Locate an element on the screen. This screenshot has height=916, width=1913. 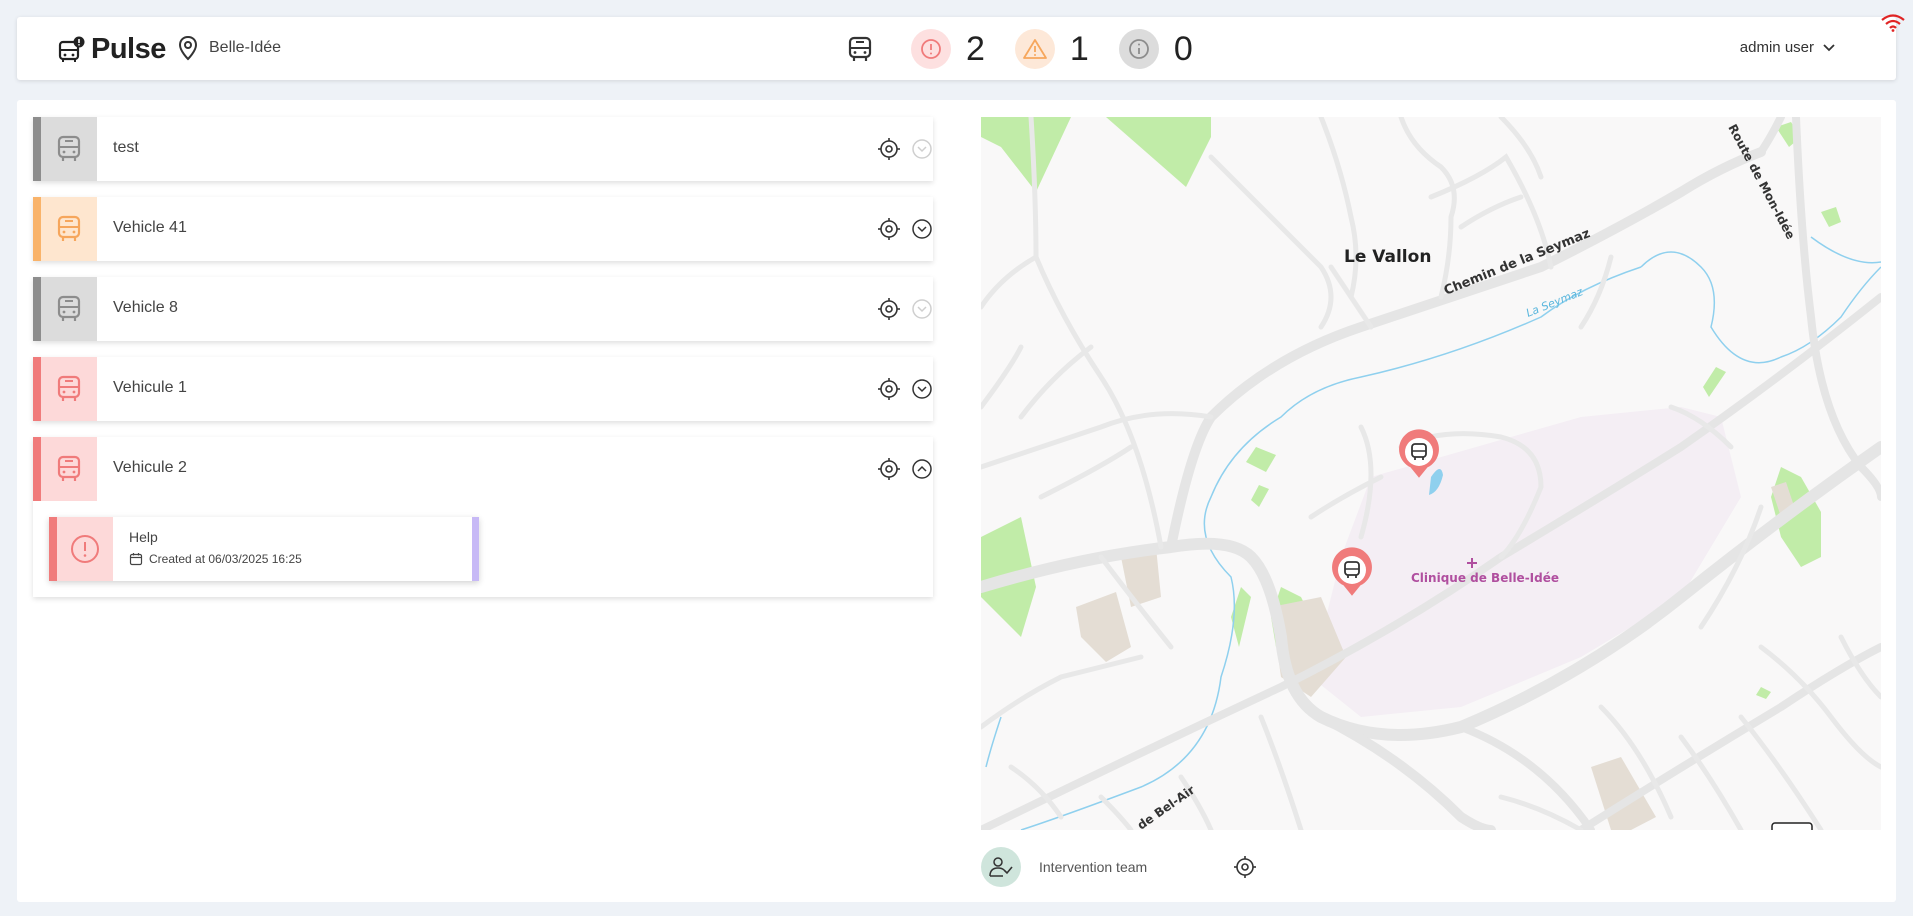
fleet-counter is located at coordinates (860, 49).